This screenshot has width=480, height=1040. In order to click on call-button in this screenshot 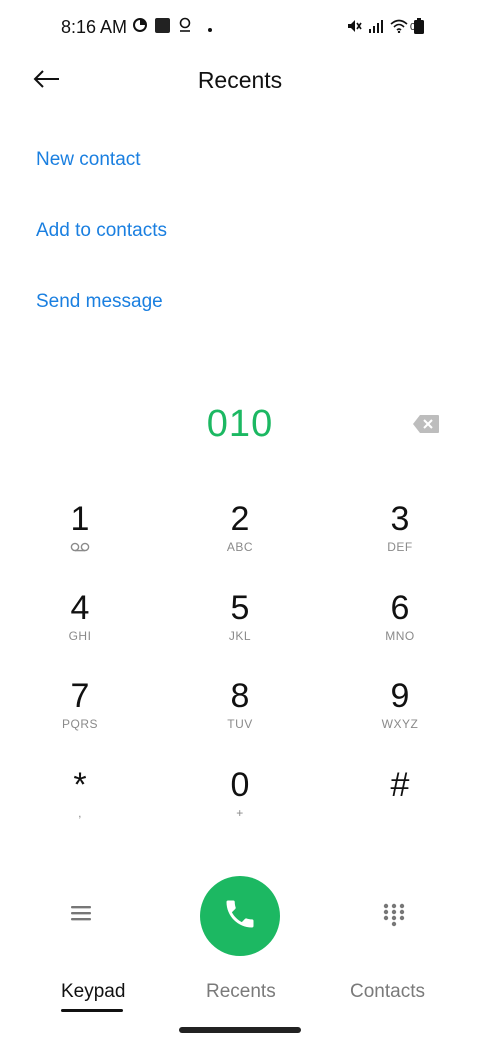, I will do `click(240, 916)`.